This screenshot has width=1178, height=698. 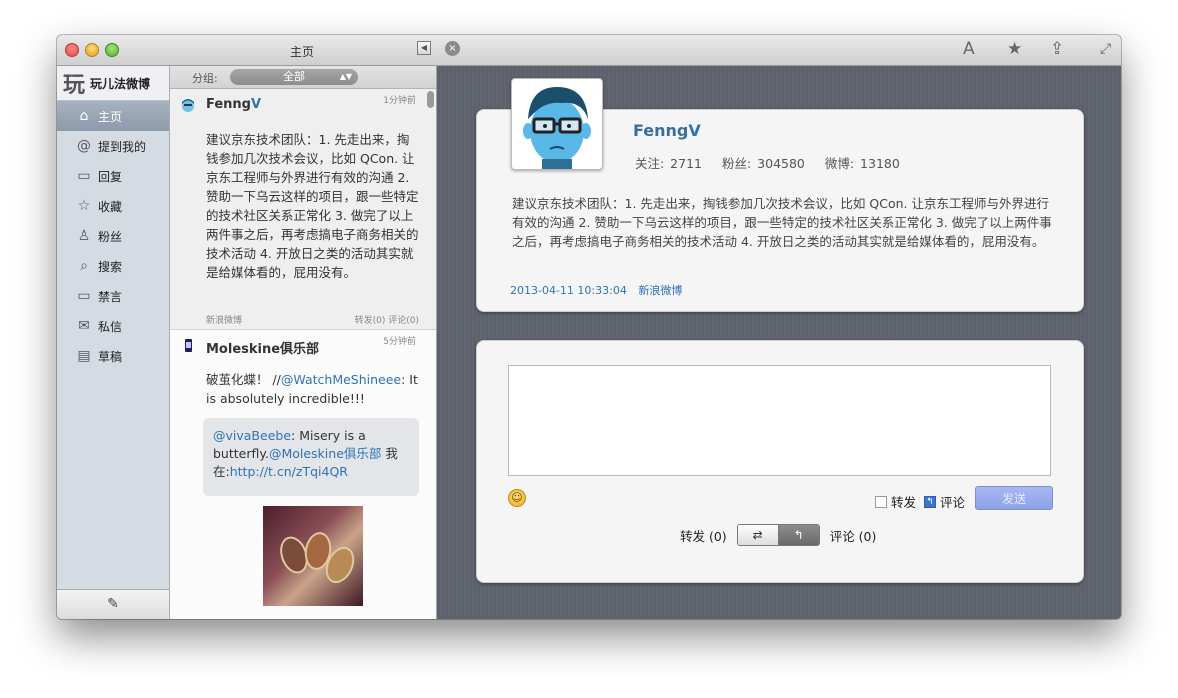 What do you see at coordinates (862, 163) in the screenshot?
I see `posts-count: 微博: 13180` at bounding box center [862, 163].